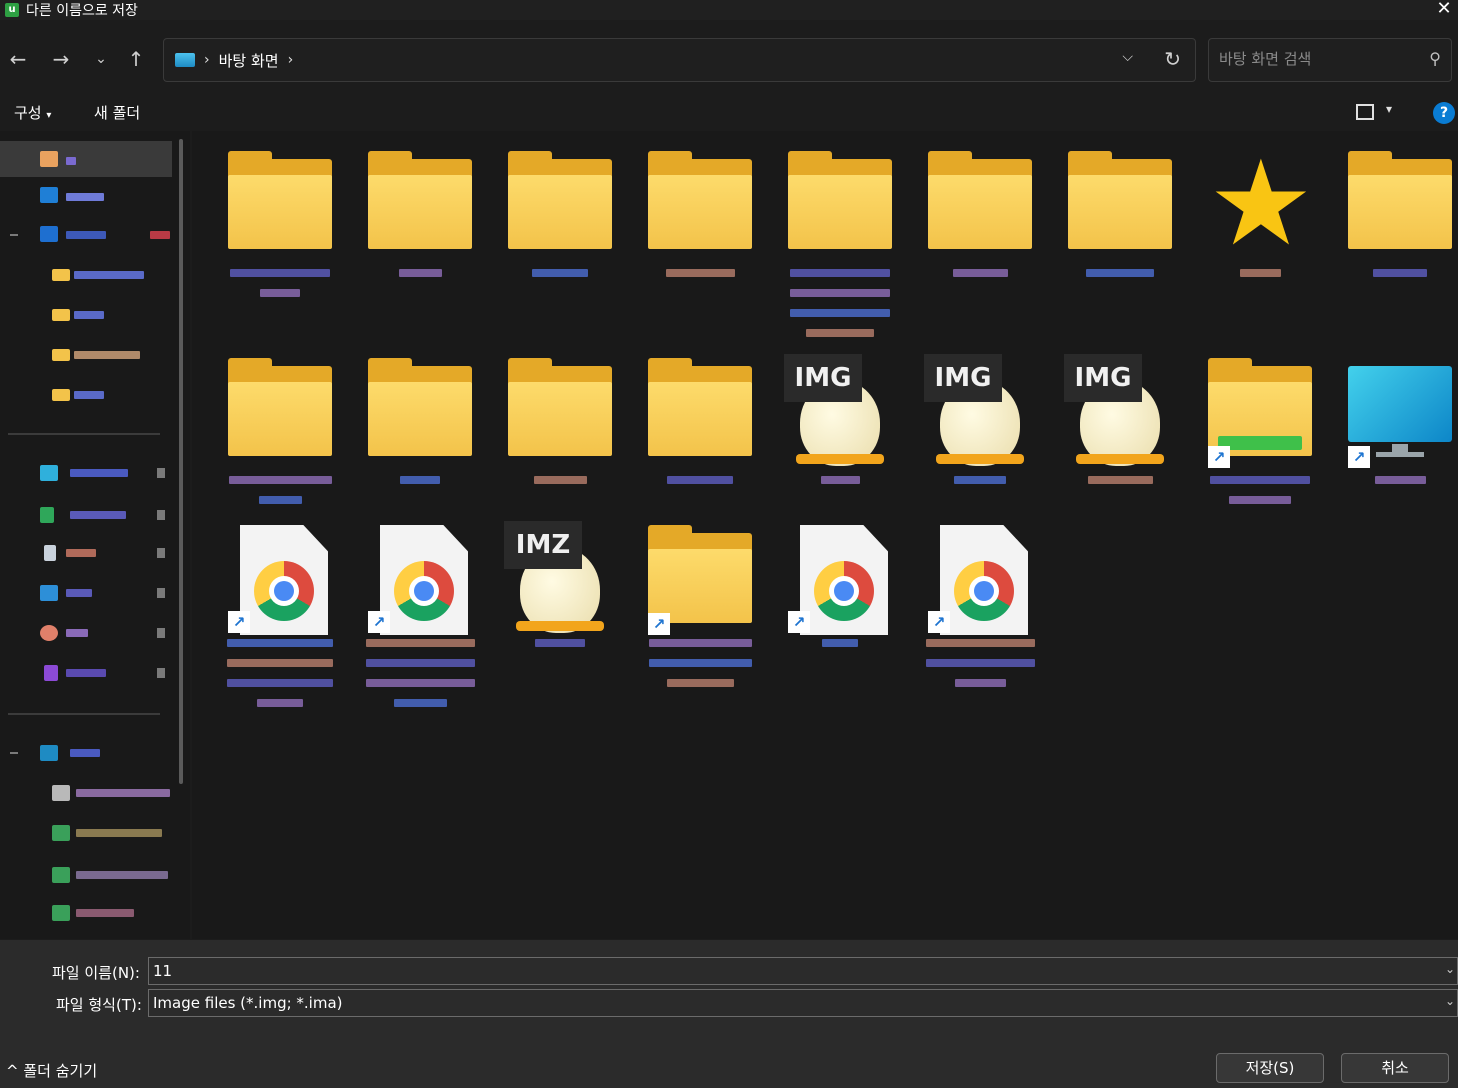 The height and width of the screenshot is (1088, 1458). I want to click on sidebar-item-cloud, so click(86, 235).